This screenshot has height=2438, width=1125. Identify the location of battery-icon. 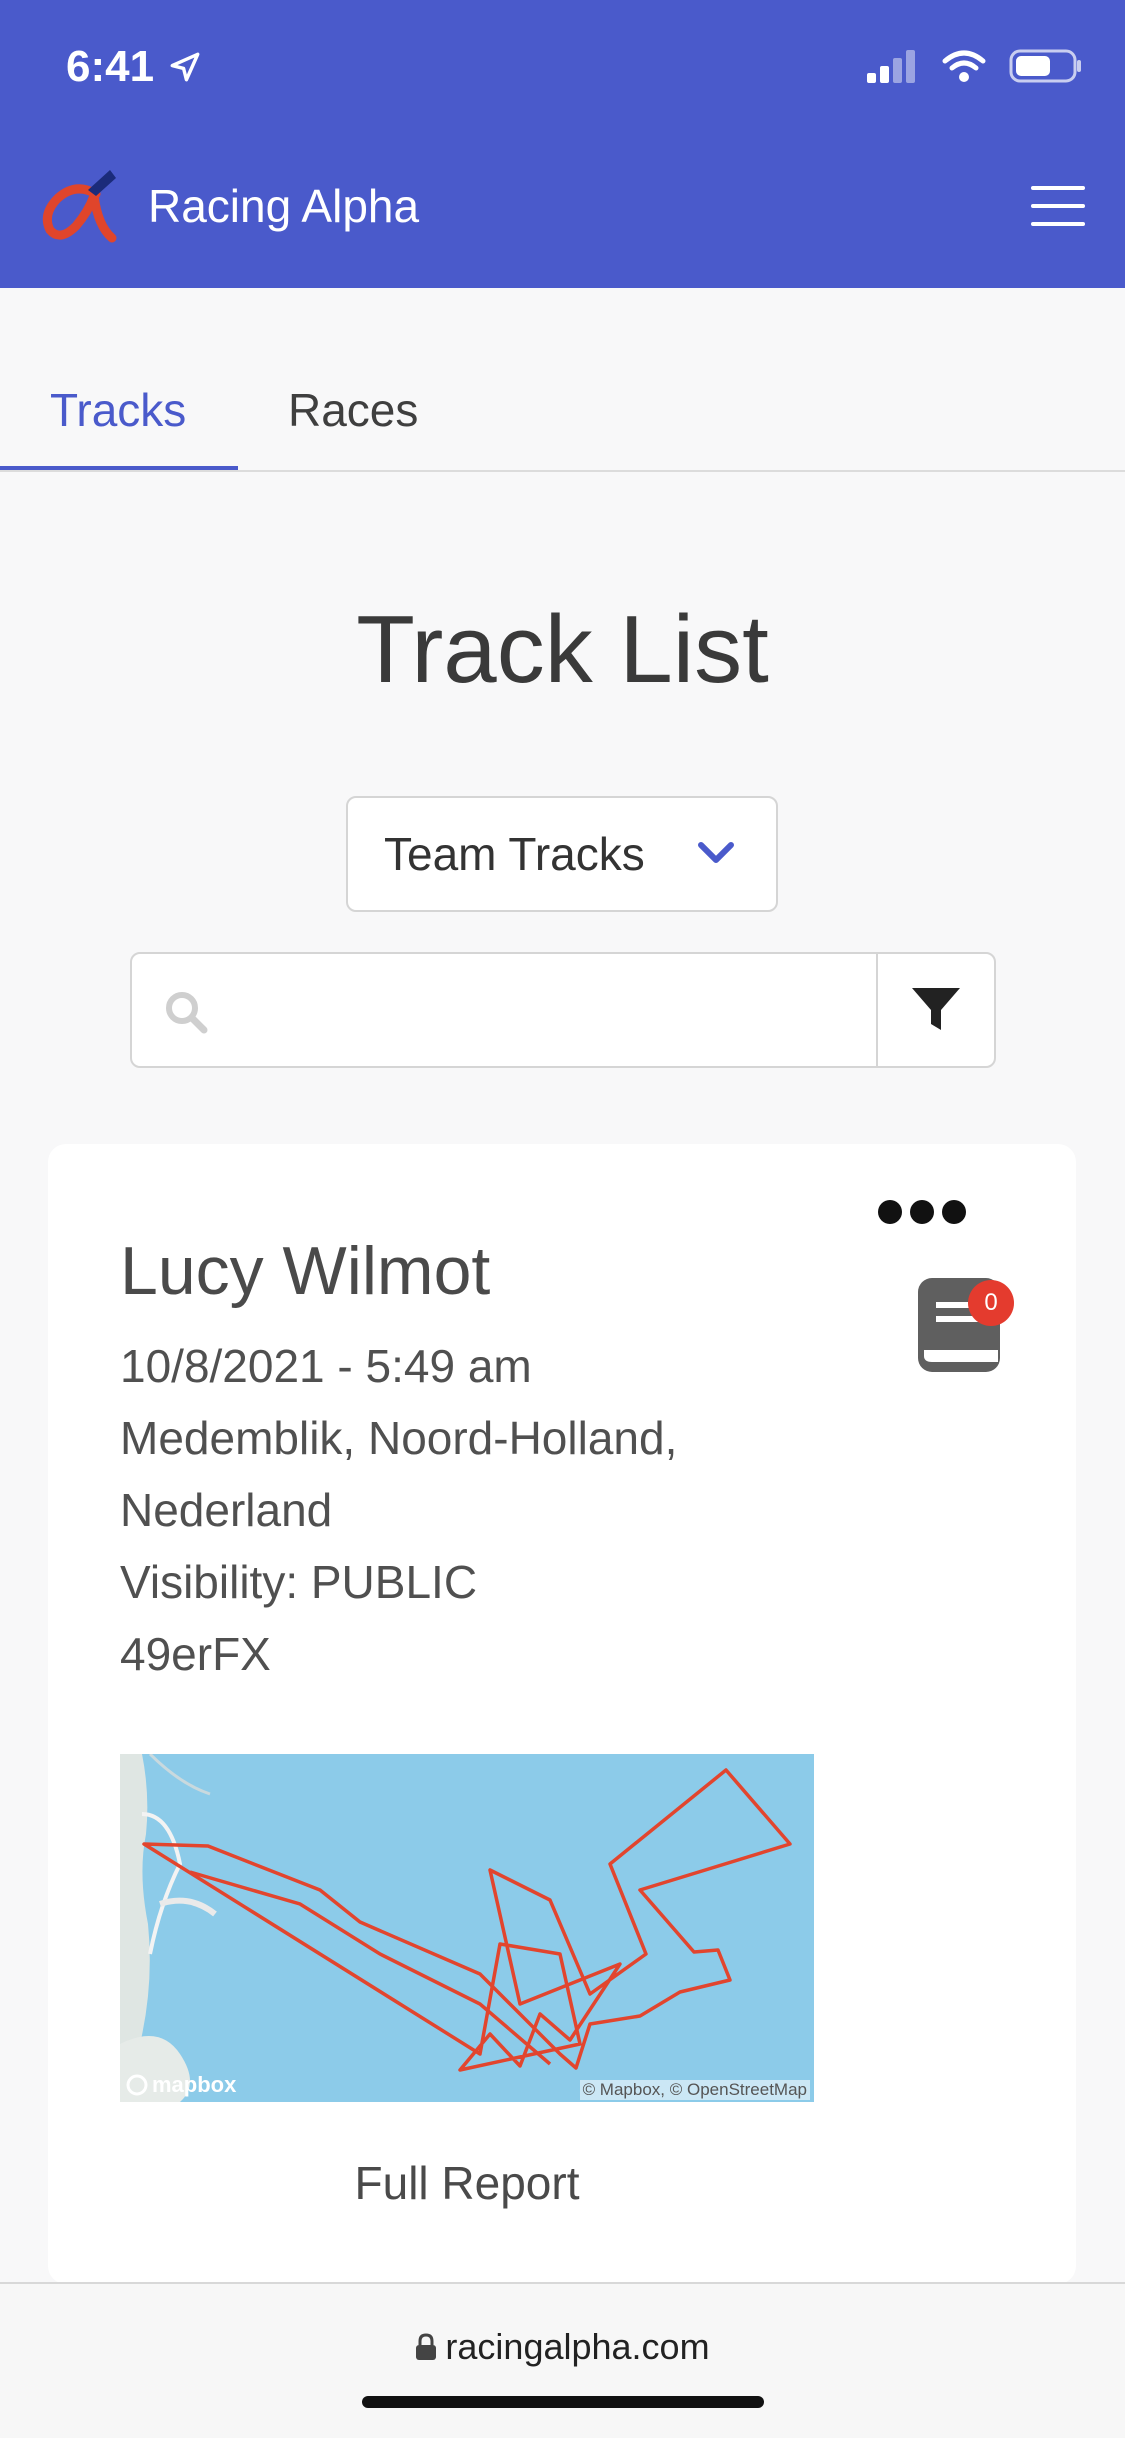
(1045, 66).